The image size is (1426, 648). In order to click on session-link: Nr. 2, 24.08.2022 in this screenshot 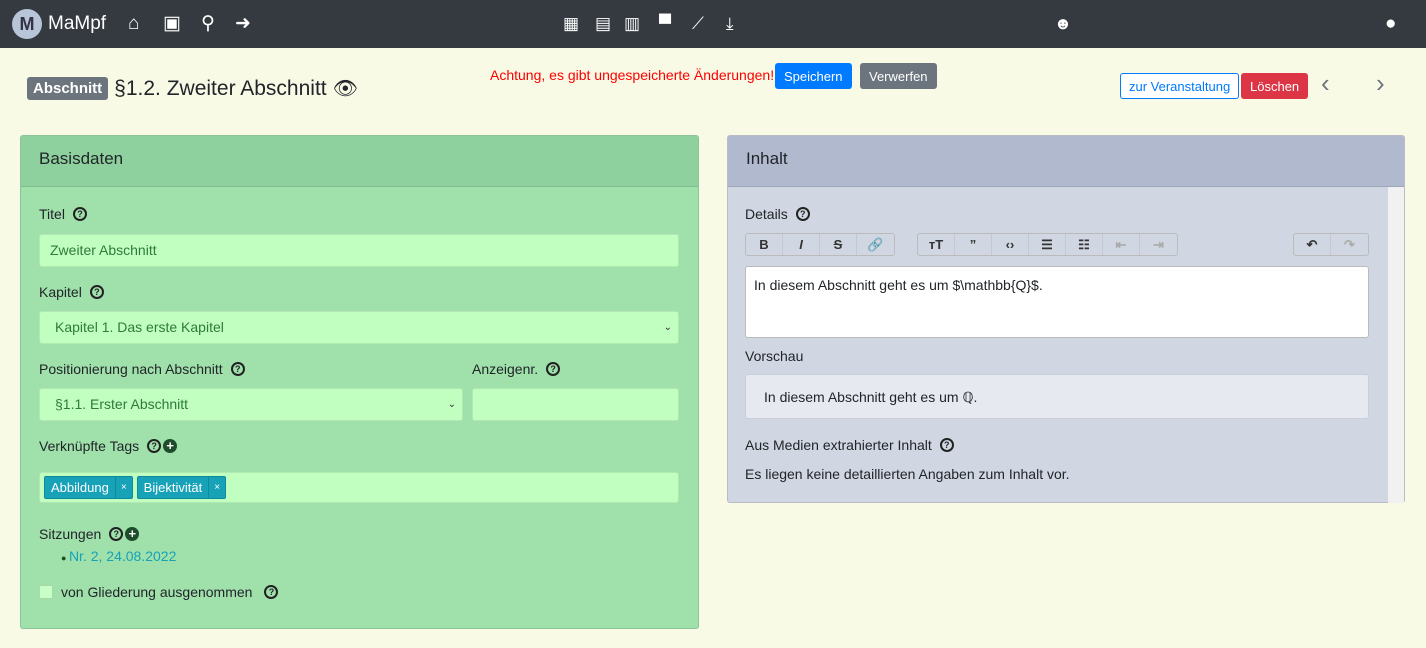, I will do `click(122, 556)`.